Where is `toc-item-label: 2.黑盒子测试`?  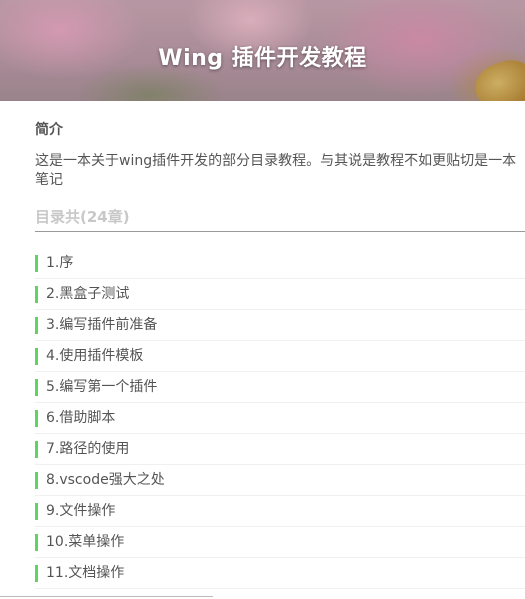 toc-item-label: 2.黑盒子测试 is located at coordinates (88, 294).